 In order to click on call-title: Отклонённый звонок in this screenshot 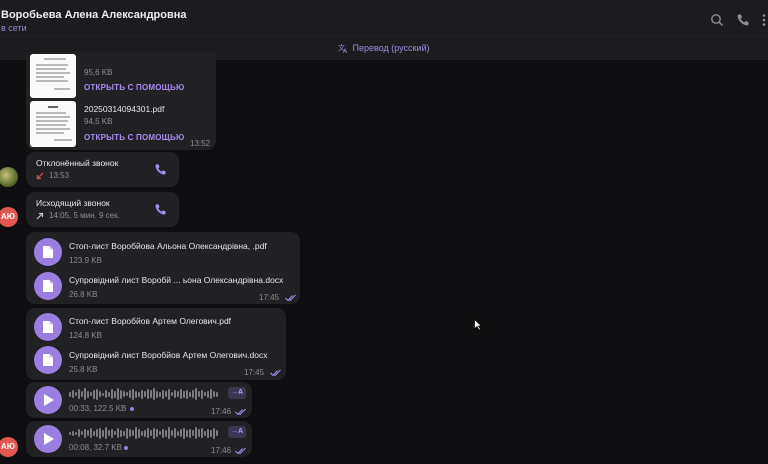, I will do `click(77, 163)`.